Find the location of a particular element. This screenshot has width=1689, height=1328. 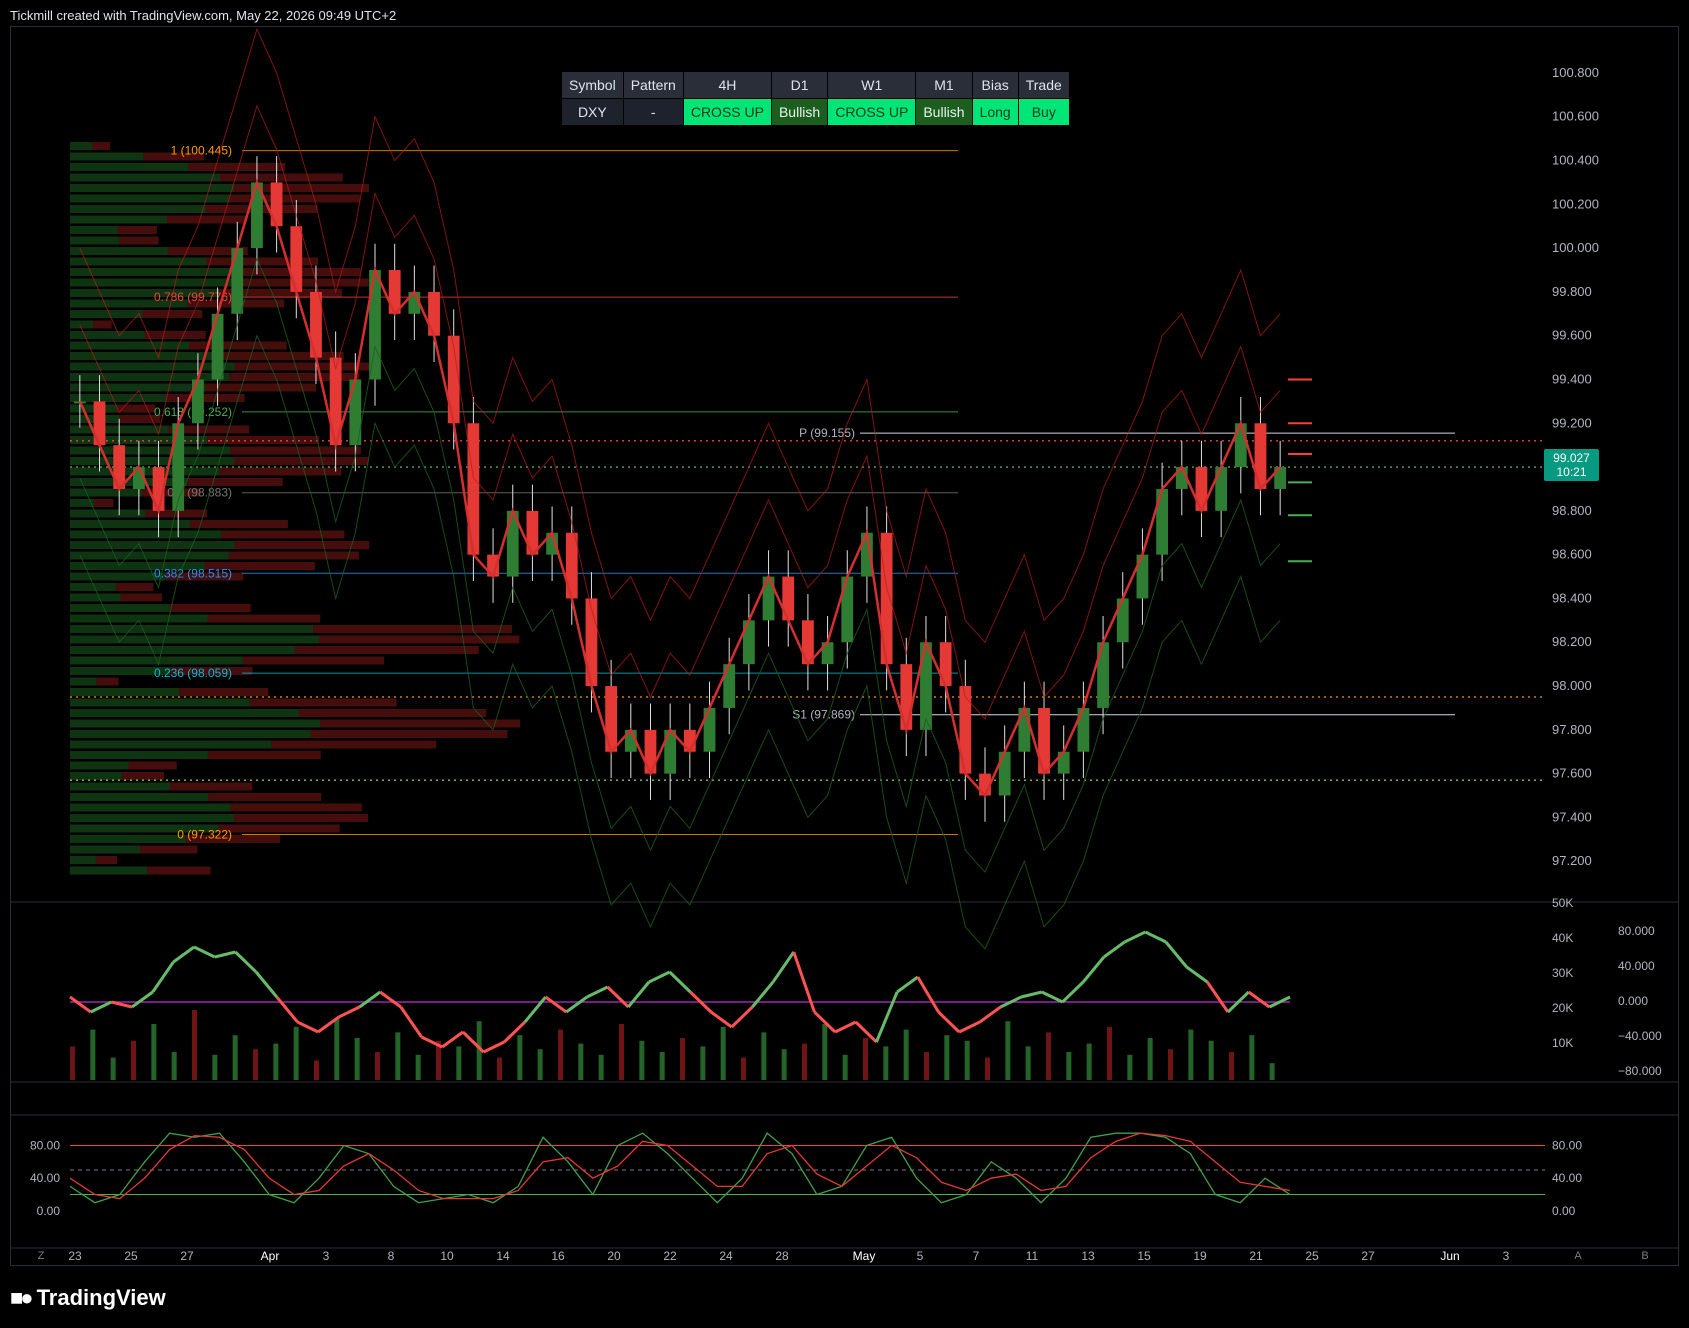

time-axis-label: 11 is located at coordinates (1032, 1256).